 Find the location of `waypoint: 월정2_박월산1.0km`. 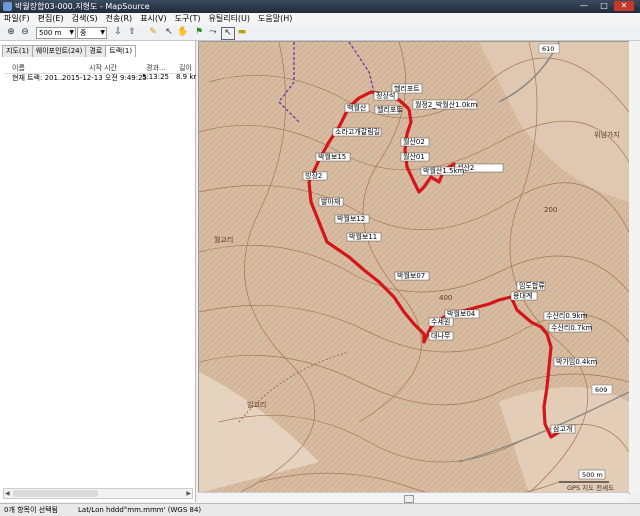

waypoint: 월정2_박월산1.0km is located at coordinates (444, 104).